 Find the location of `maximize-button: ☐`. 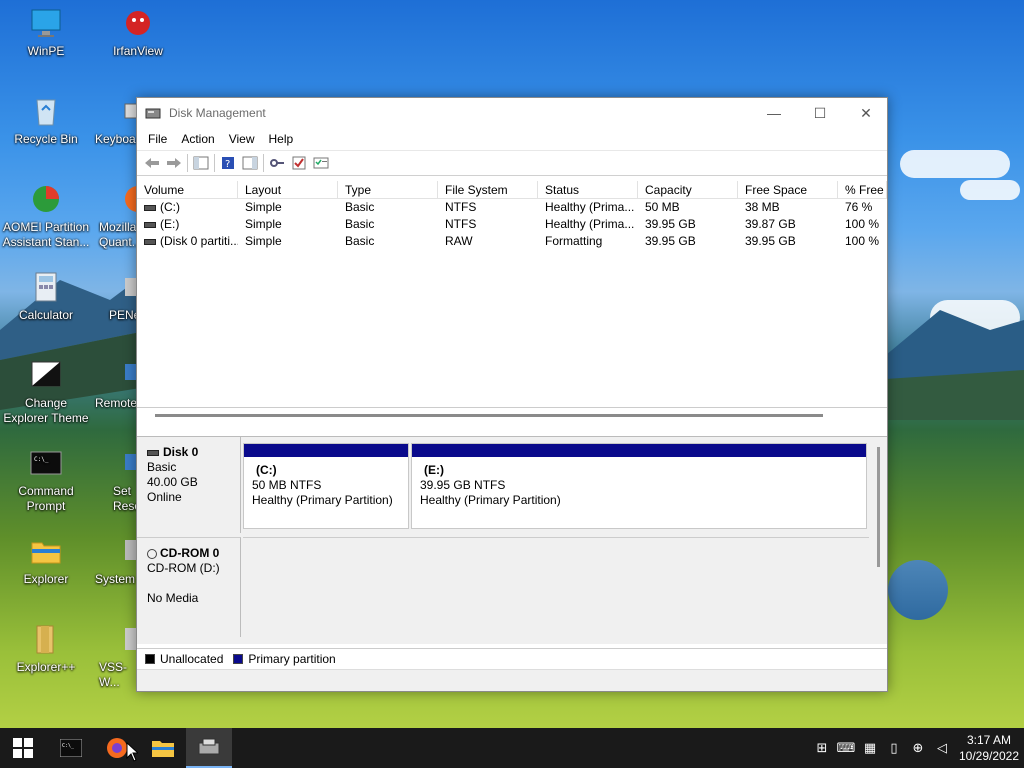

maximize-button: ☐ is located at coordinates (820, 113).